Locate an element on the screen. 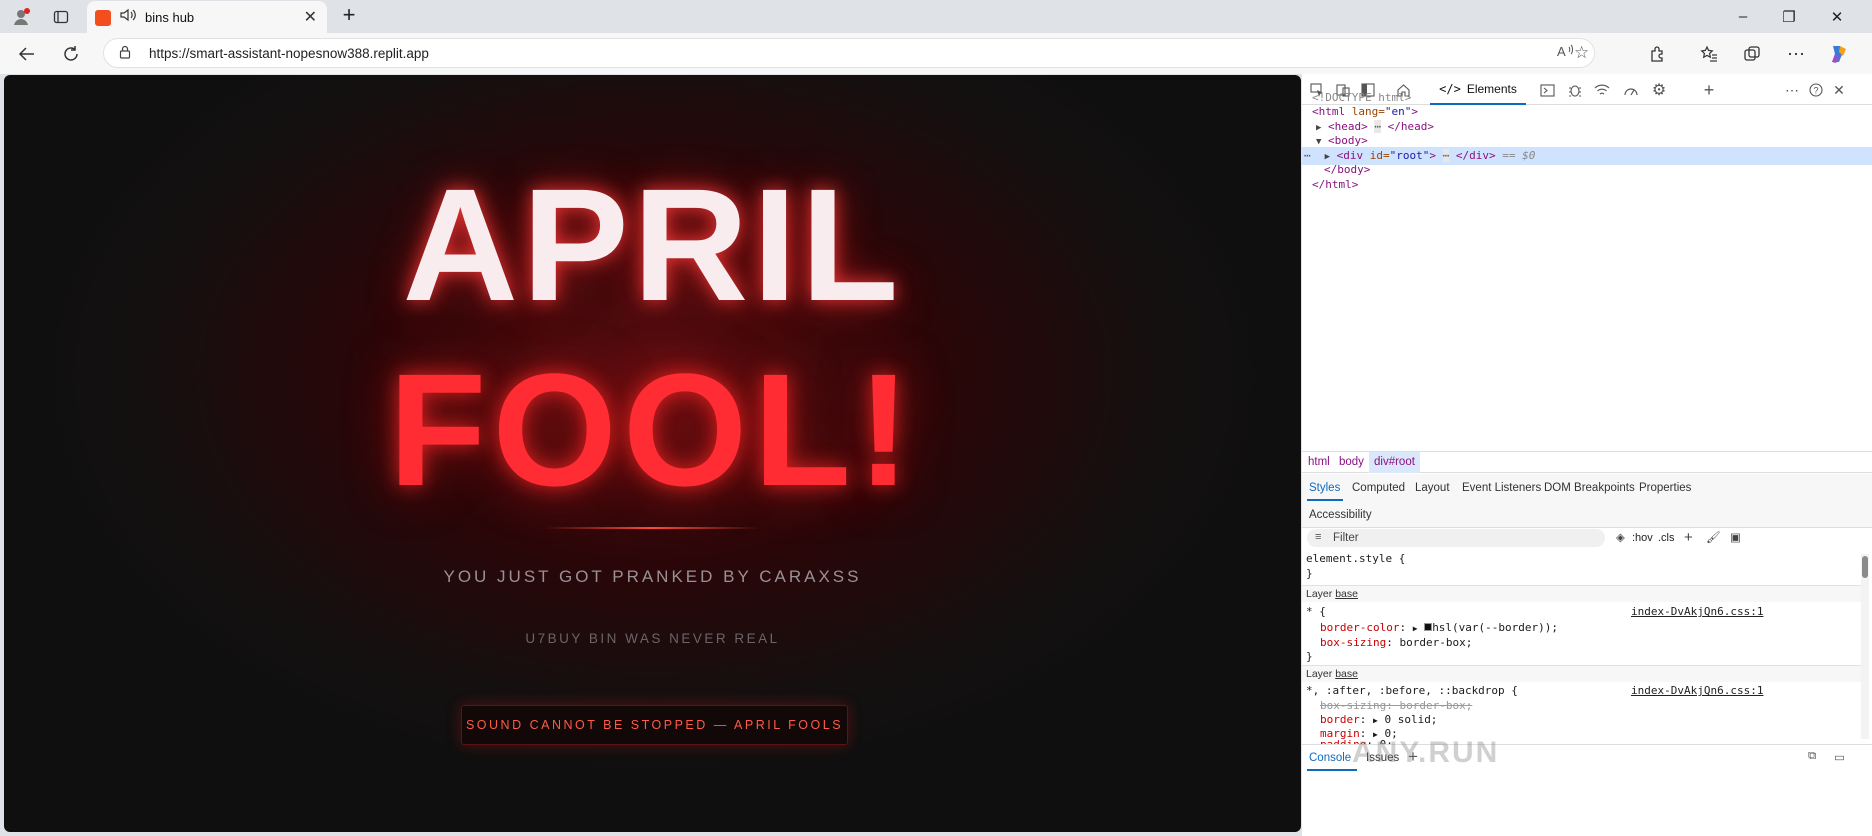  anyrun-watermark: ANY.RUN is located at coordinates (1426, 752).